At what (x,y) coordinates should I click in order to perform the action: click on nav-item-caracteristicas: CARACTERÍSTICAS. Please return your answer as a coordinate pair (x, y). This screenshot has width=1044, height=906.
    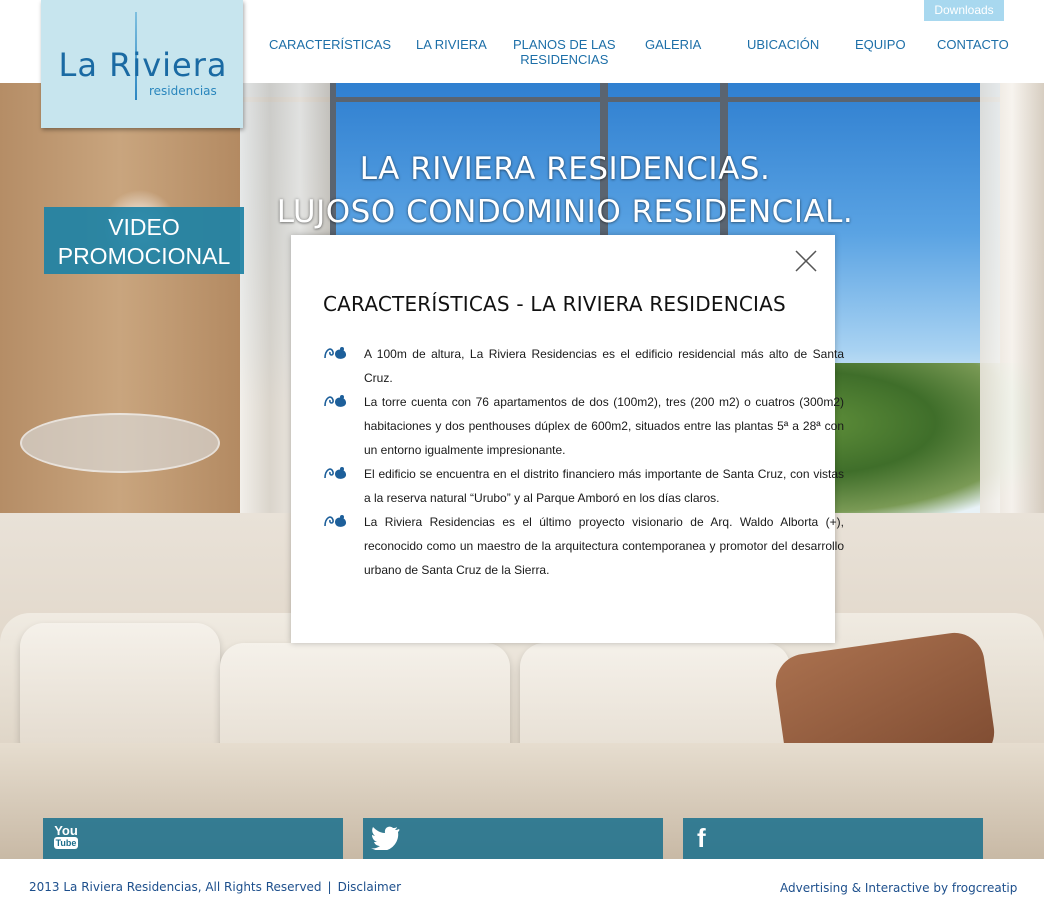
    Looking at the image, I should click on (330, 44).